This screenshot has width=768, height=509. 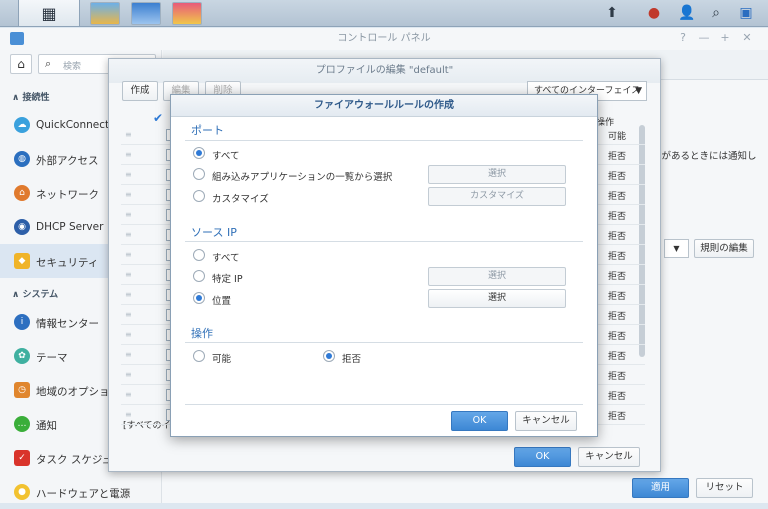 What do you see at coordinates (683, 38) in the screenshot?
I see `help-icon: ?` at bounding box center [683, 38].